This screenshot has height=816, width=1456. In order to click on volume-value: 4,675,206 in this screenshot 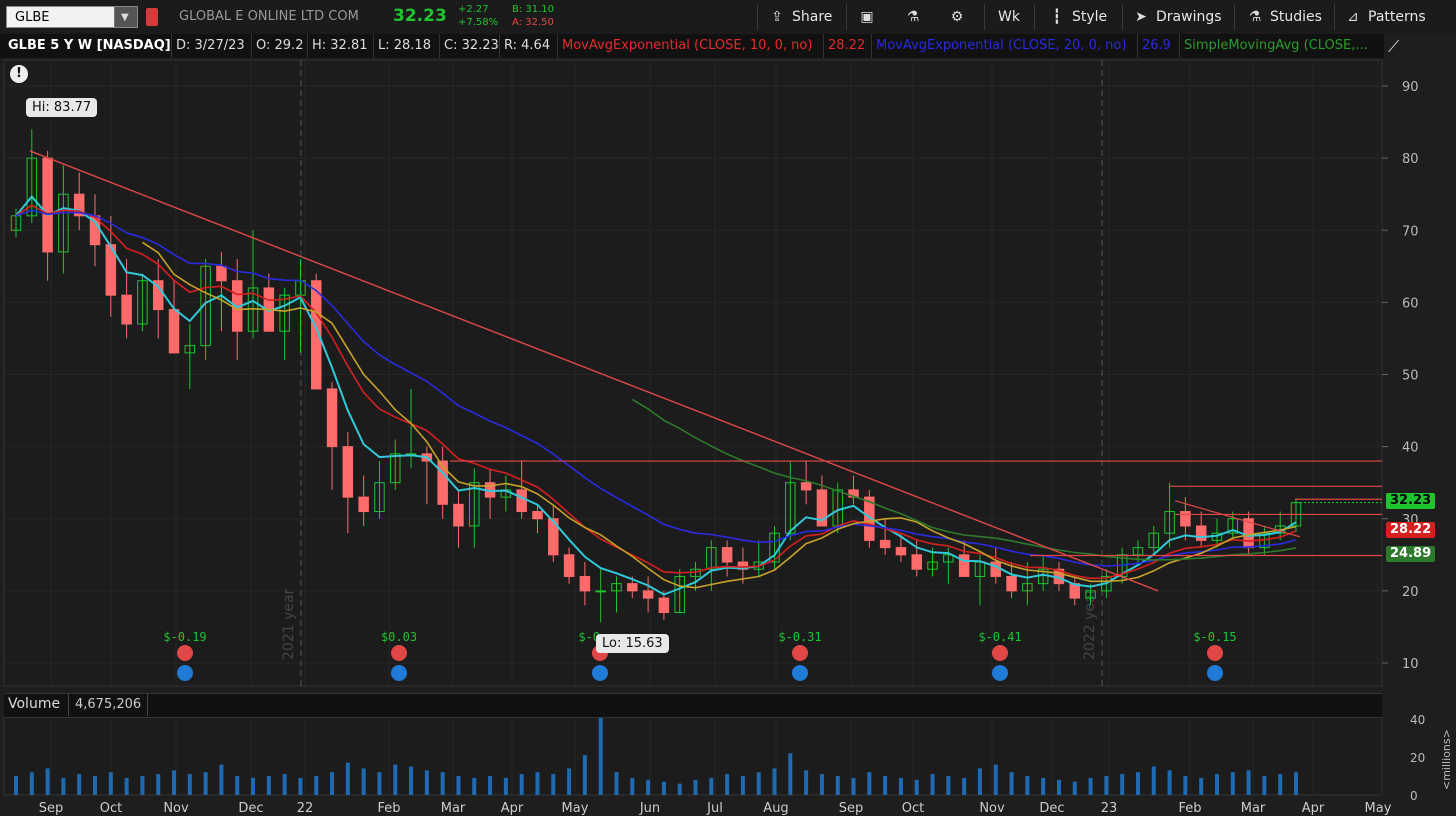, I will do `click(108, 705)`.